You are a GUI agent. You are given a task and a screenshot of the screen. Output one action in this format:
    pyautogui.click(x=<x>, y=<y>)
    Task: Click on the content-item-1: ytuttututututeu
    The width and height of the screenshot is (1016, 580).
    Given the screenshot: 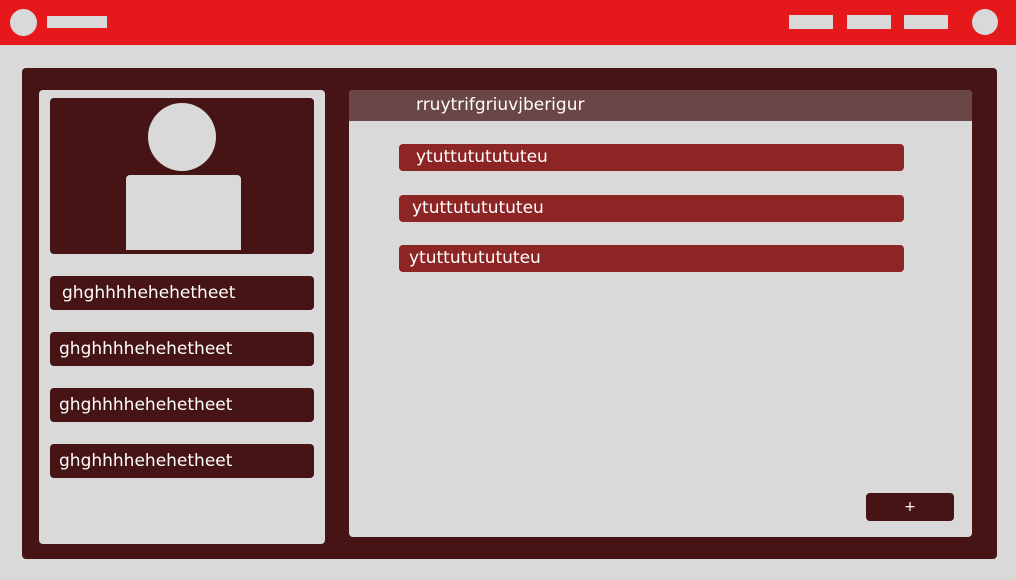 What is the action you would take?
    pyautogui.click(x=651, y=157)
    